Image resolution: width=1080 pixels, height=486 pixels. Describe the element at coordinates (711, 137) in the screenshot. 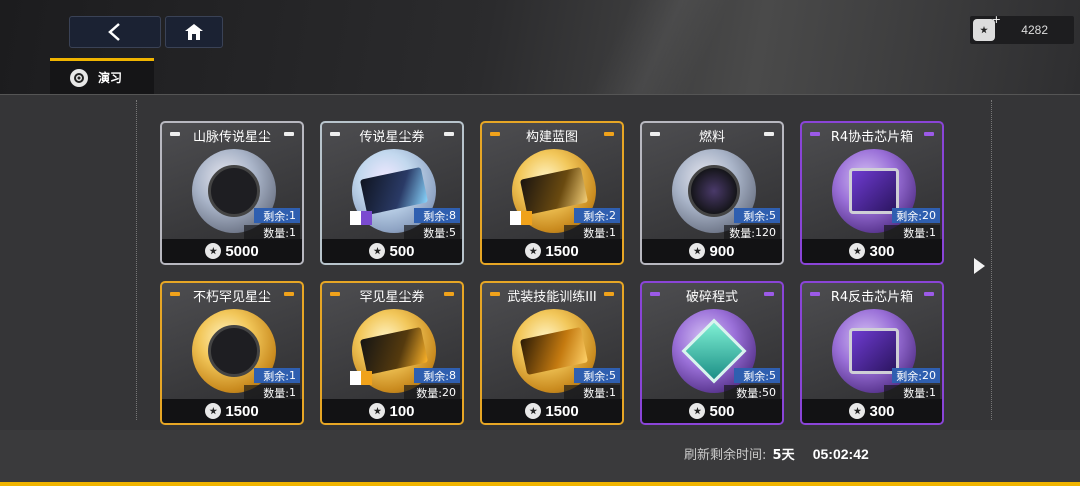

I see `item-name: 燃料` at that location.